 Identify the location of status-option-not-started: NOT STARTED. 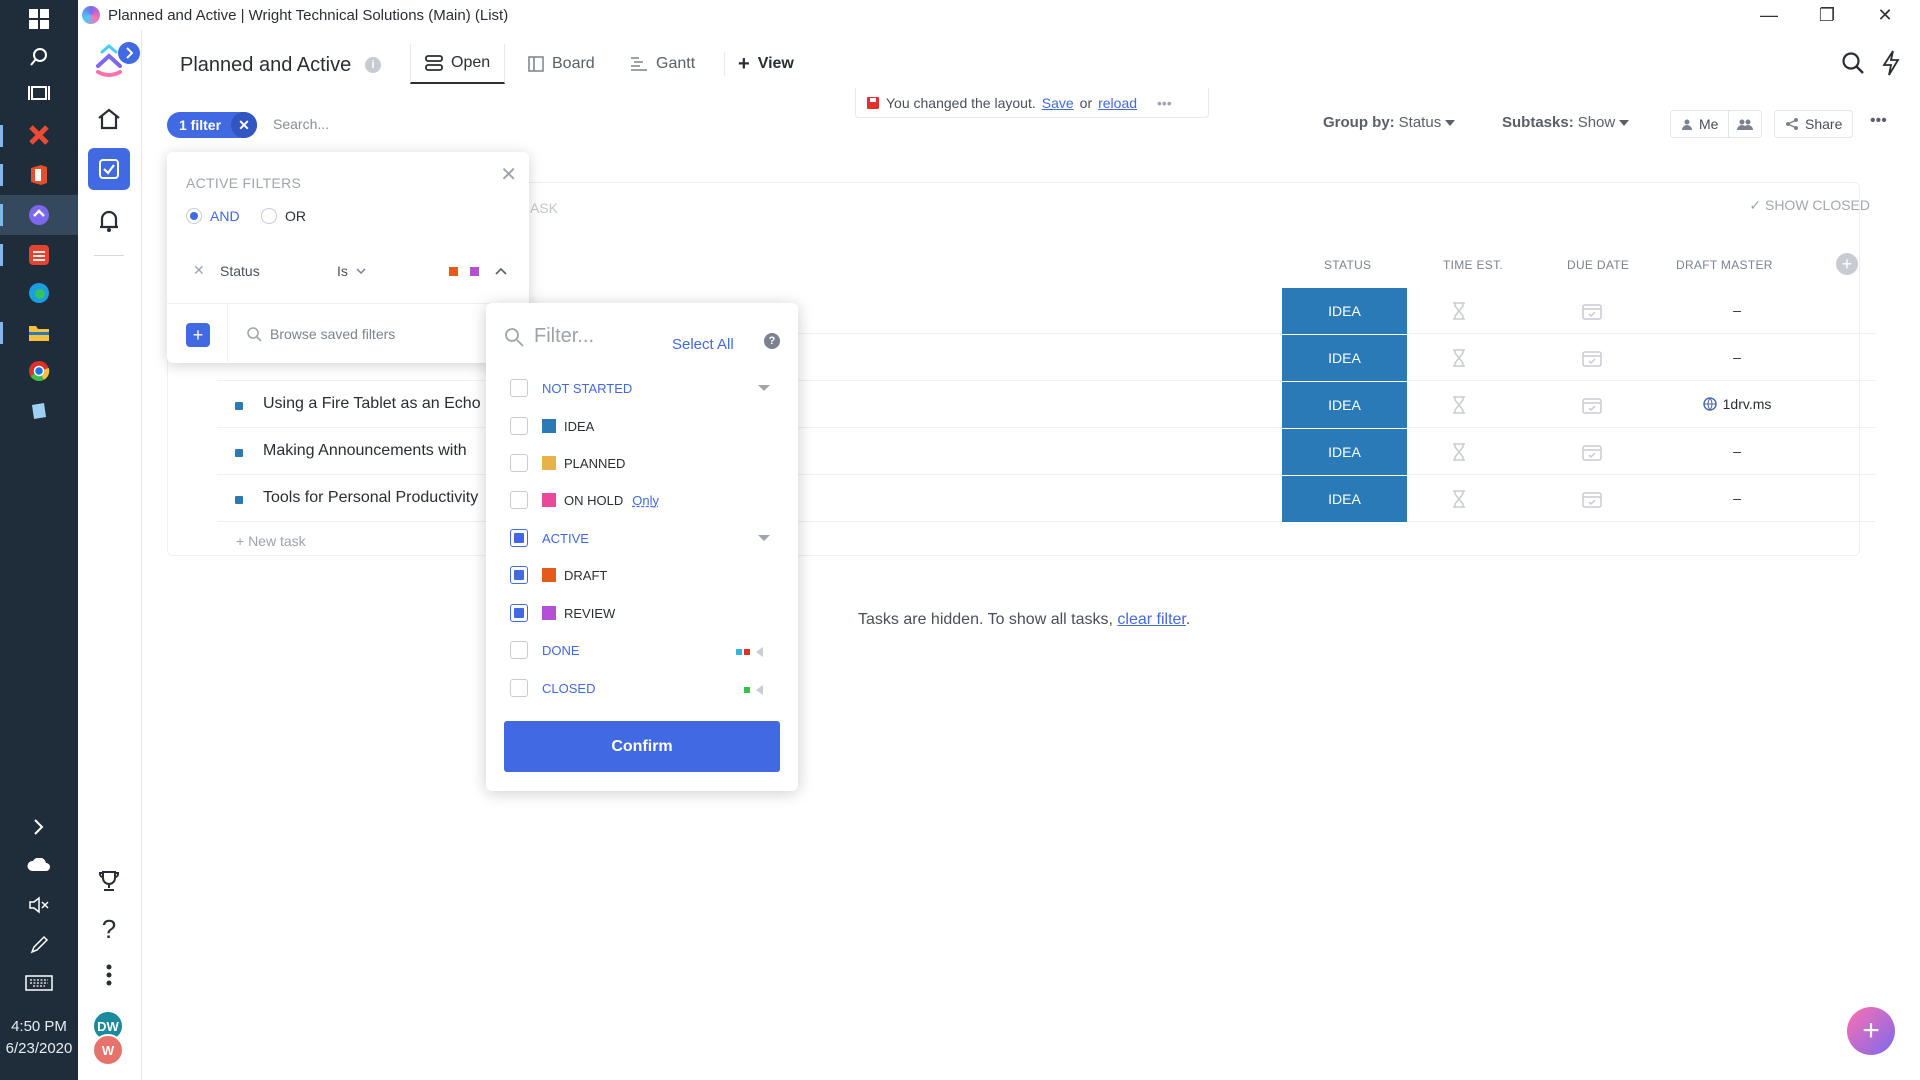
(645, 388).